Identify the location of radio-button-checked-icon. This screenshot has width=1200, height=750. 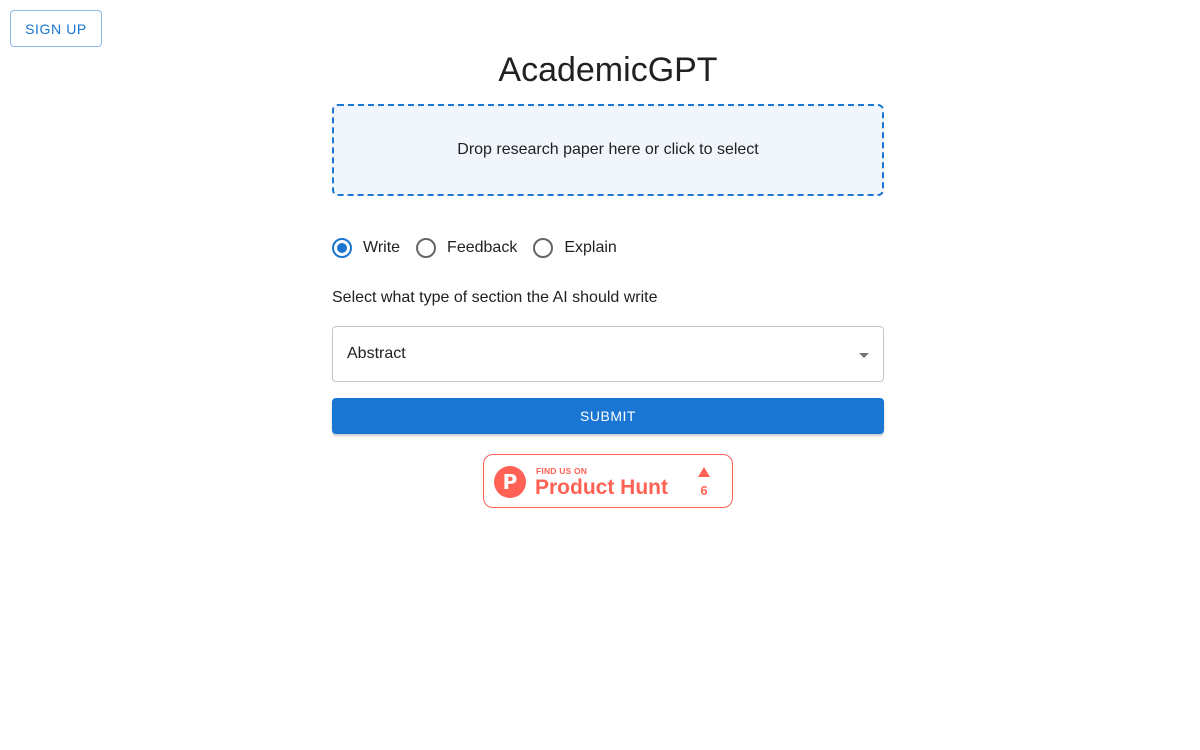
(342, 248).